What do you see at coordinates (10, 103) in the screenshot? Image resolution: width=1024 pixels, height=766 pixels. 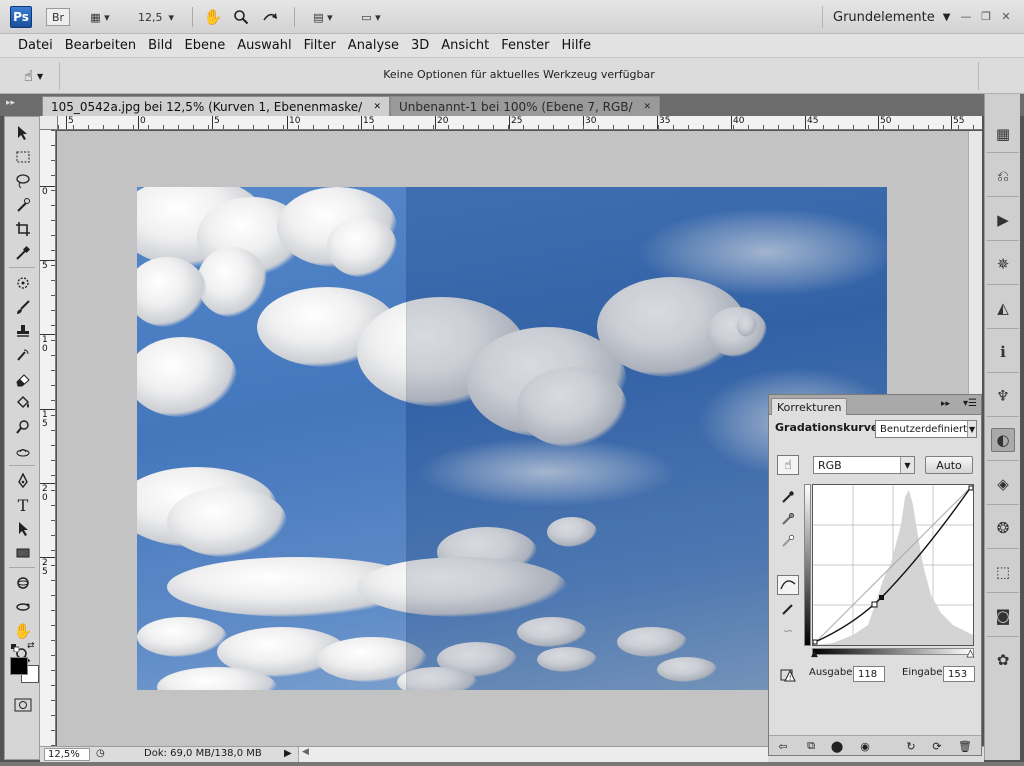 I see `expand-panels-icon: ▸▸` at bounding box center [10, 103].